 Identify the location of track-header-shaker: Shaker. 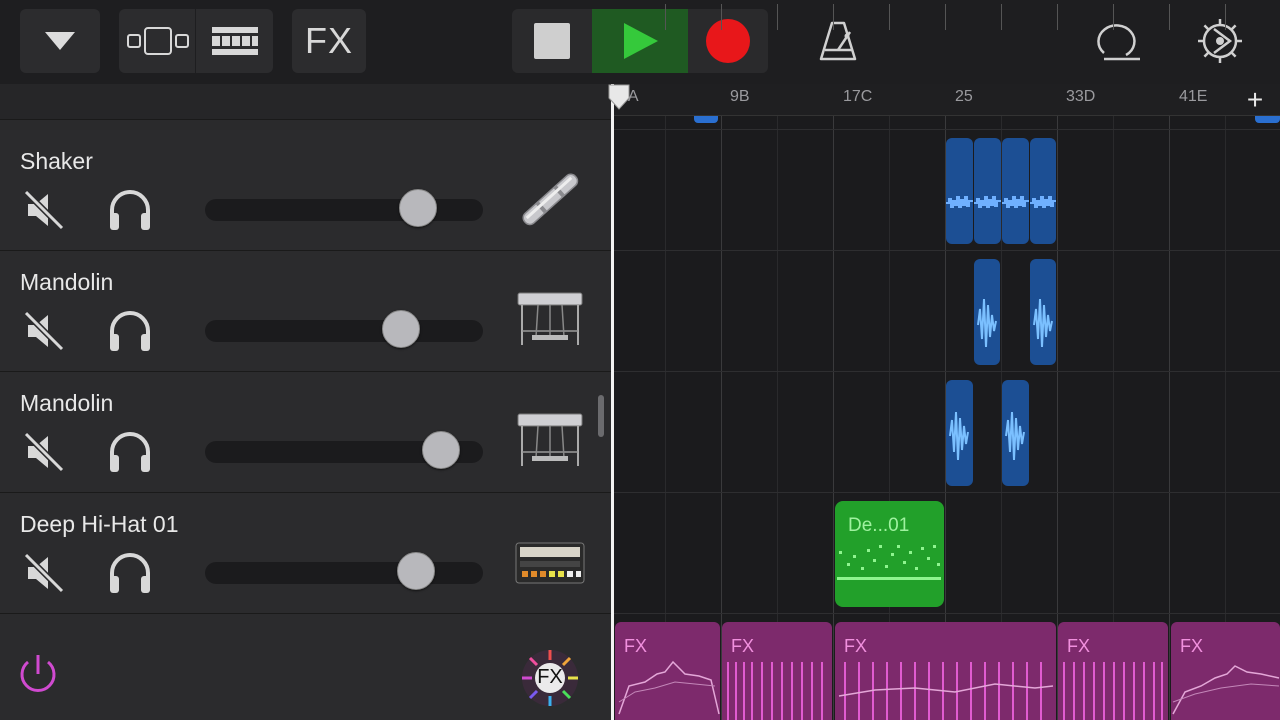
(305, 190).